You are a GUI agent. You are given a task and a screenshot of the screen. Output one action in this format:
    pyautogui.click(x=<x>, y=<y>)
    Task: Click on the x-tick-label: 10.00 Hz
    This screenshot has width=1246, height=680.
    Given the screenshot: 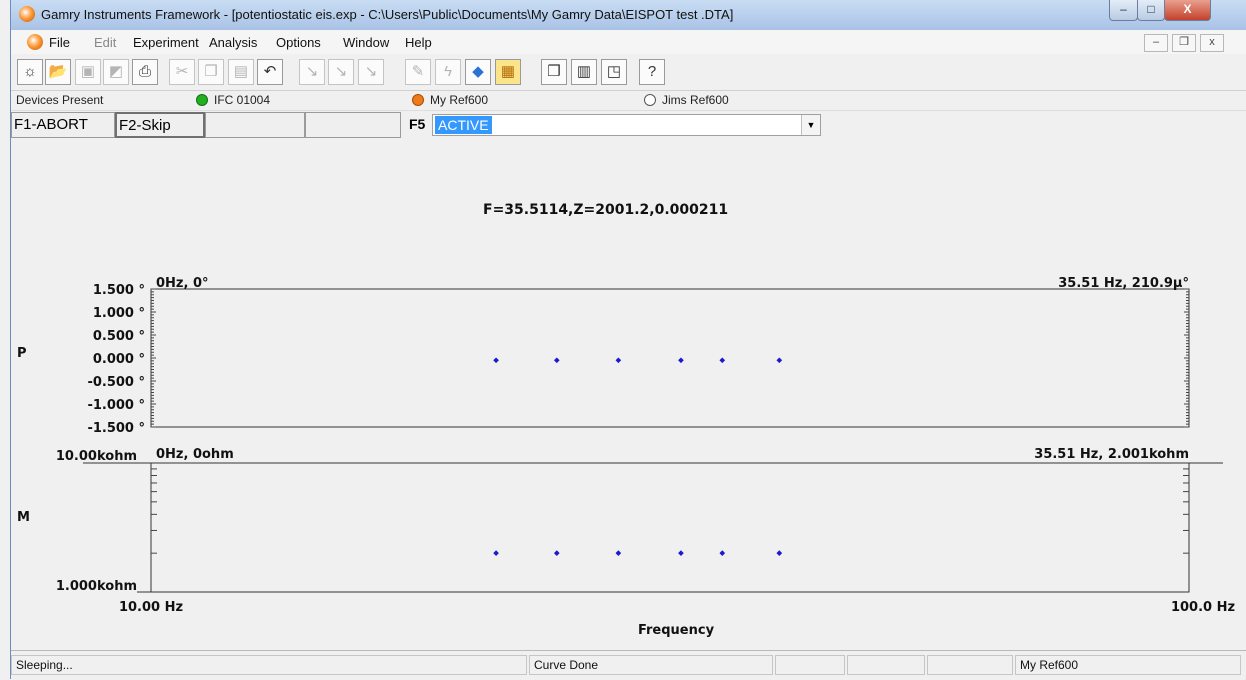 What is the action you would take?
    pyautogui.click(x=151, y=607)
    